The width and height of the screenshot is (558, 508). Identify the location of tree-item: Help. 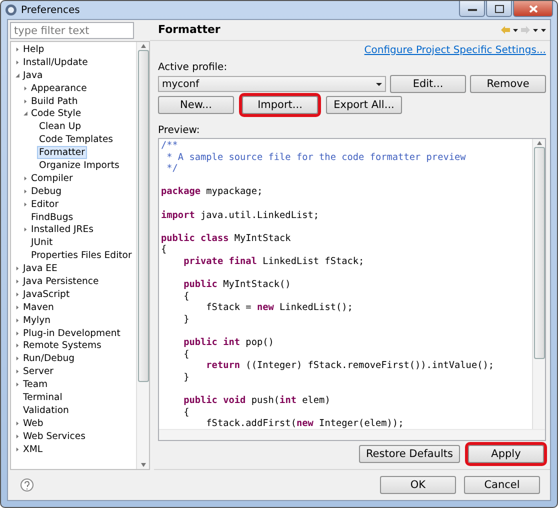
(33, 49).